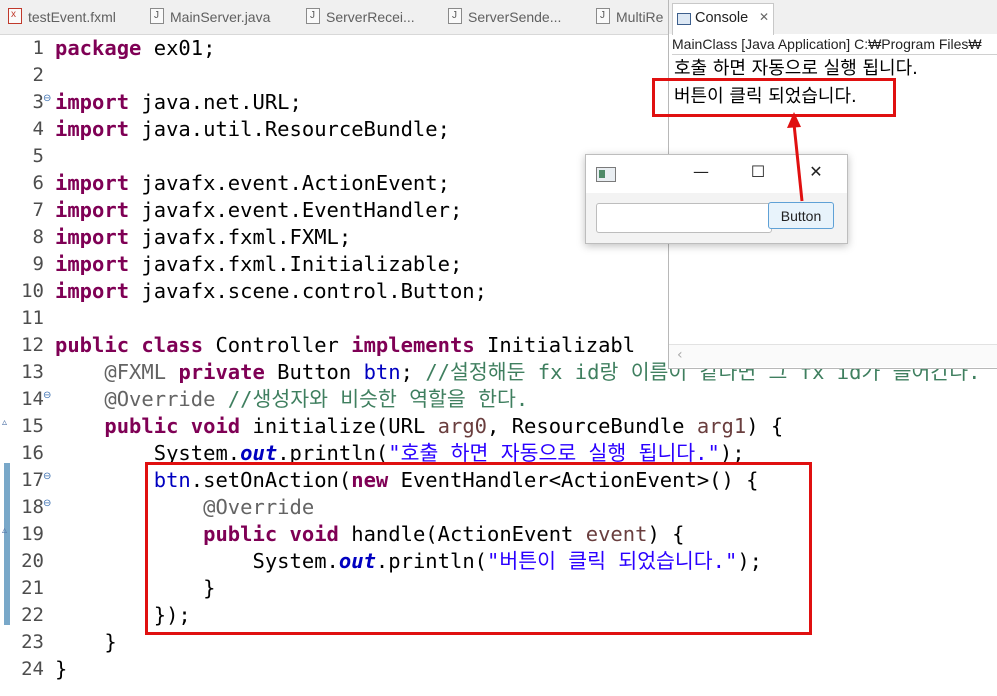 This screenshot has width=997, height=696. What do you see at coordinates (32, 426) in the screenshot?
I see `line-number: 15` at bounding box center [32, 426].